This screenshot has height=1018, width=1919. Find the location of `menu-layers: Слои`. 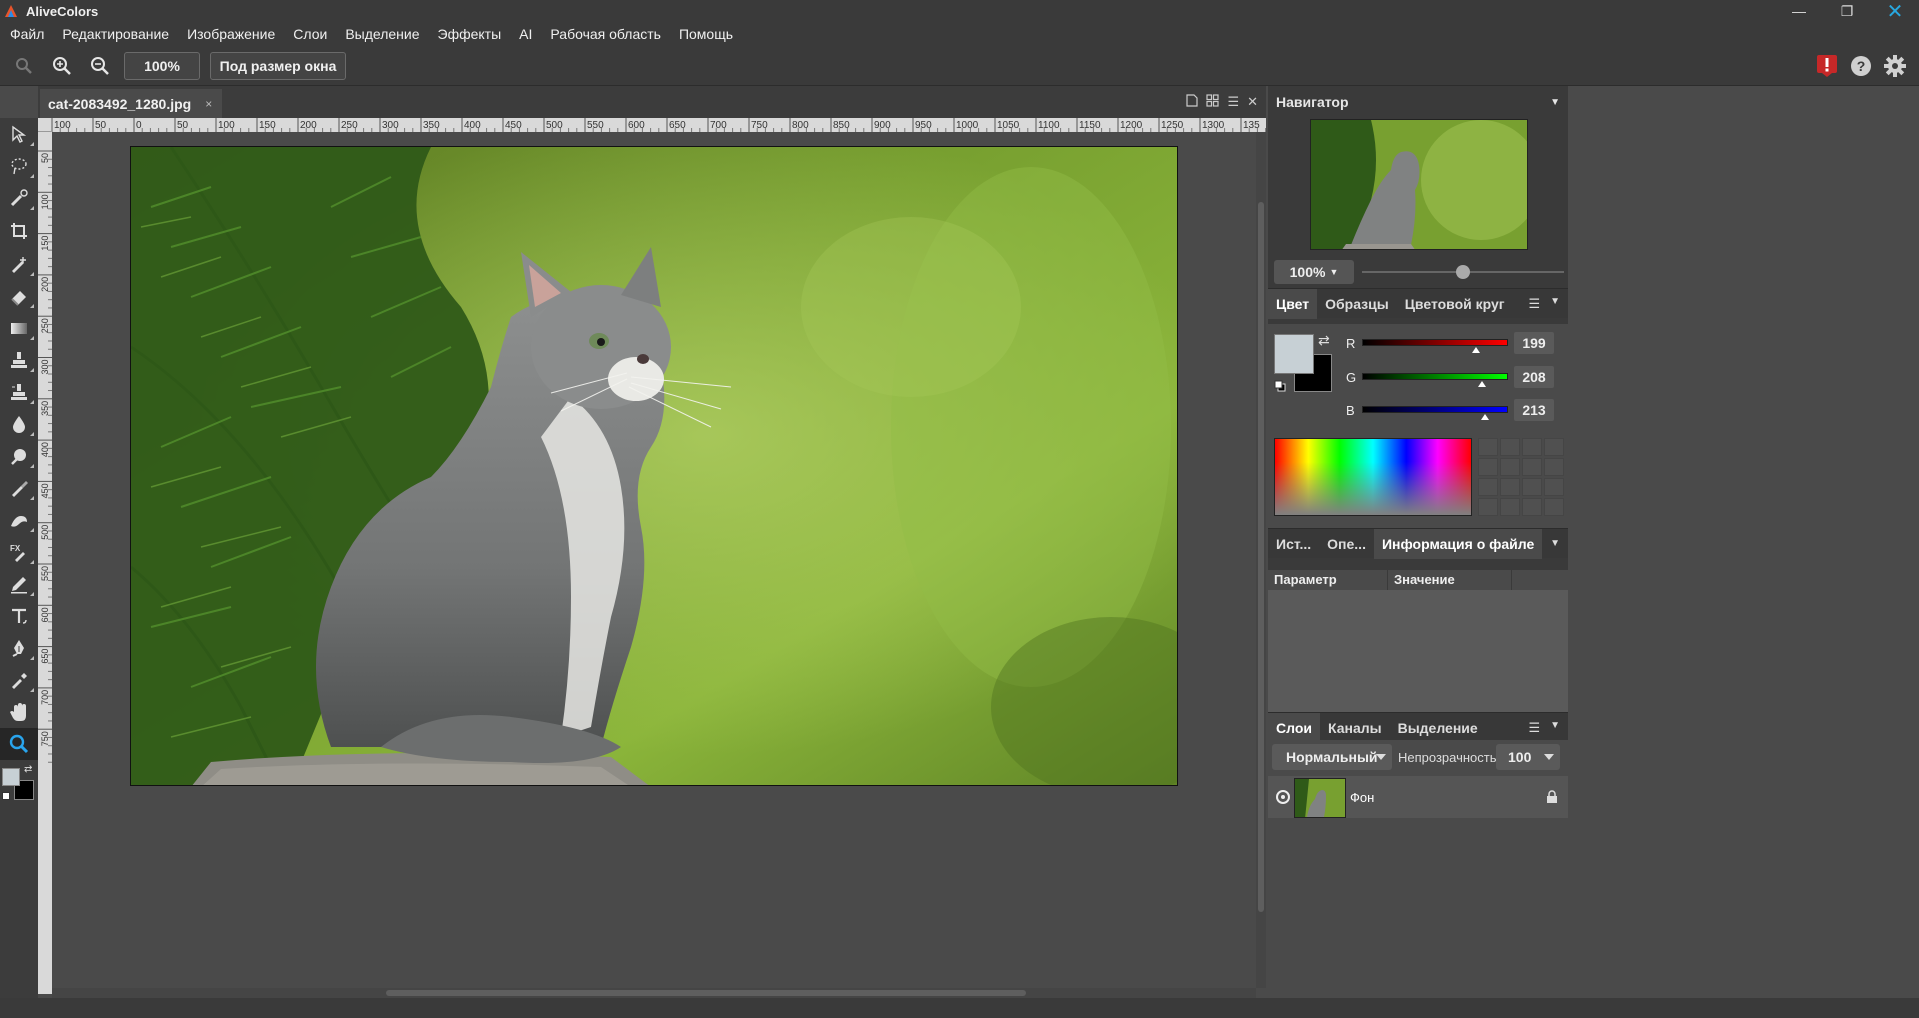

menu-layers: Слои is located at coordinates (310, 34).